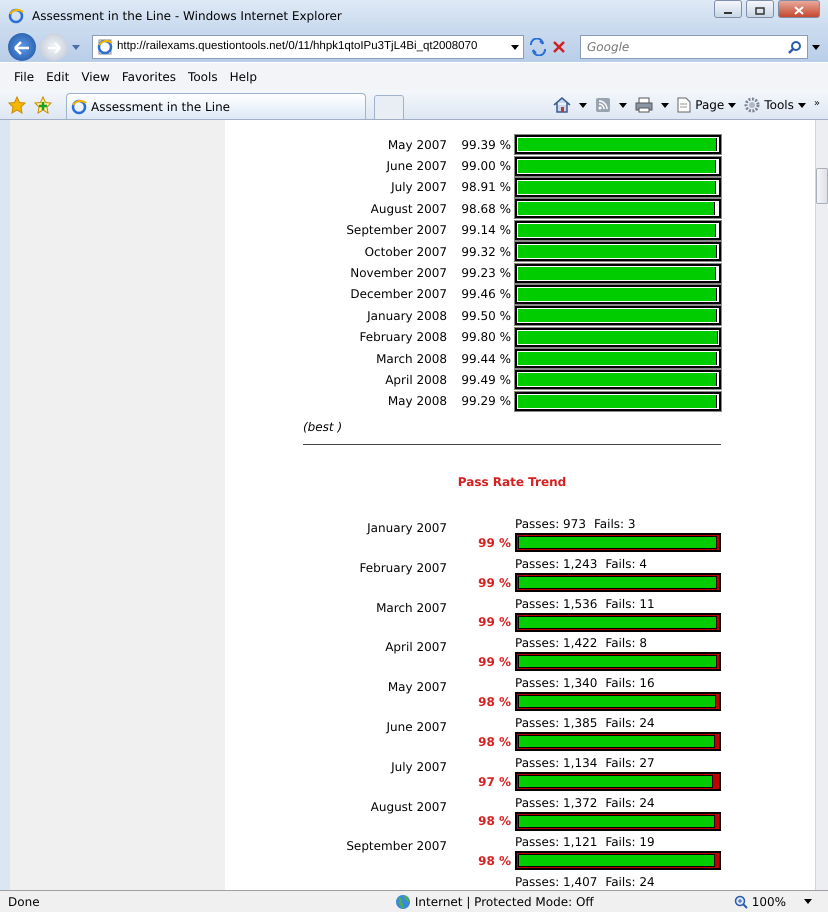 Image resolution: width=828 pixels, height=912 pixels. Describe the element at coordinates (486, 145) in the screenshot. I see `score-value: 99.39 %` at that location.